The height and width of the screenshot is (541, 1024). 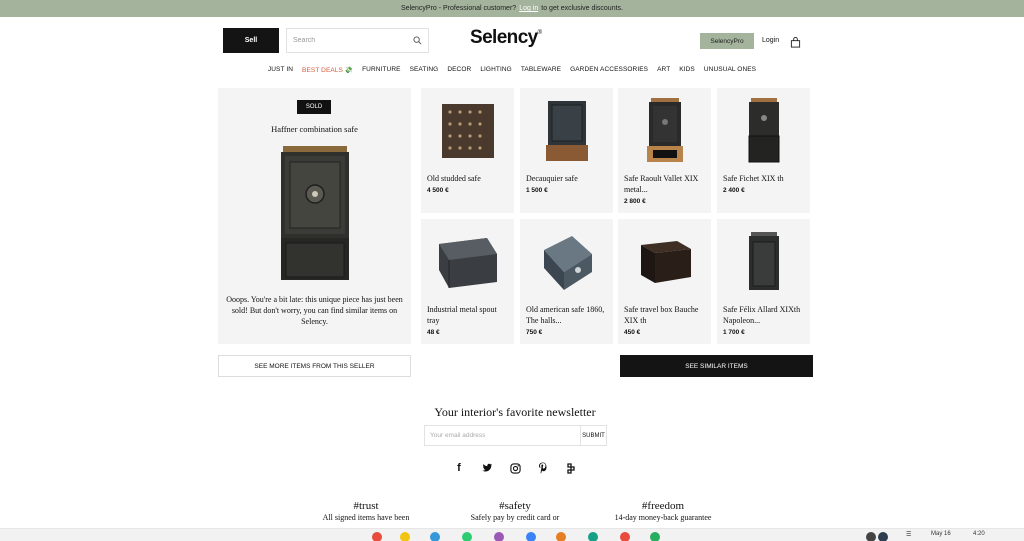 I want to click on app-files-icon, so click(x=405, y=536).